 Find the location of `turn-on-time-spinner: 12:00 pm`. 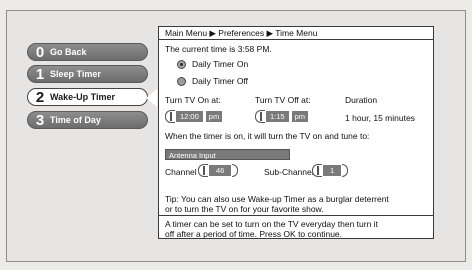

turn-on-time-spinner: 12:00 pm is located at coordinates (194, 116).